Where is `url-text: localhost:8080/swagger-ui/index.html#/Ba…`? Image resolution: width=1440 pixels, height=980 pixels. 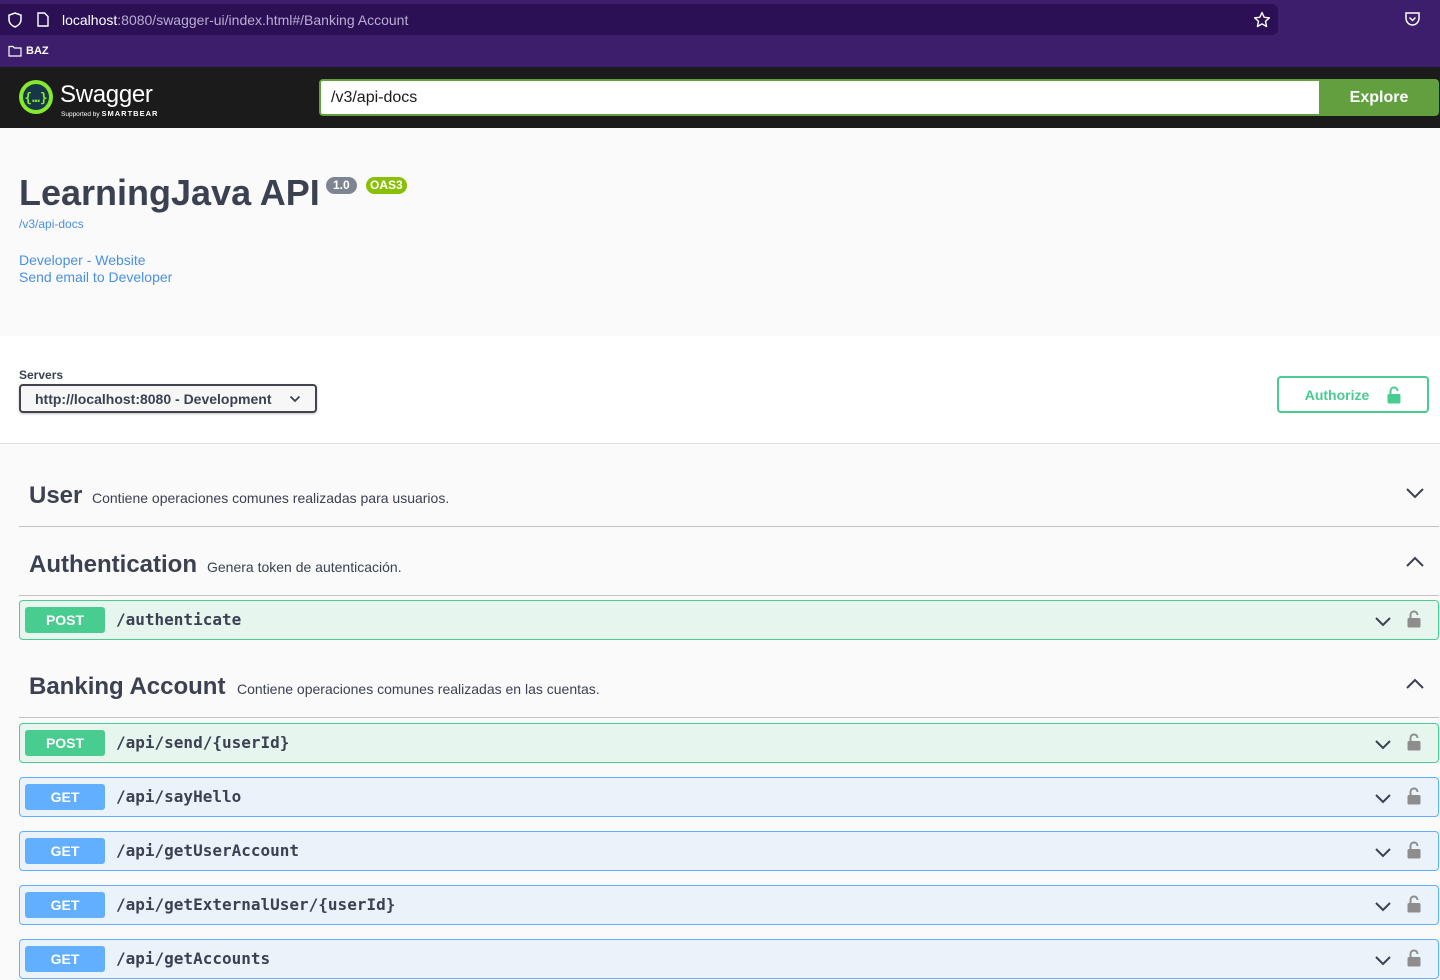 url-text: localhost:8080/swagger-ui/index.html#/Ba… is located at coordinates (235, 20).